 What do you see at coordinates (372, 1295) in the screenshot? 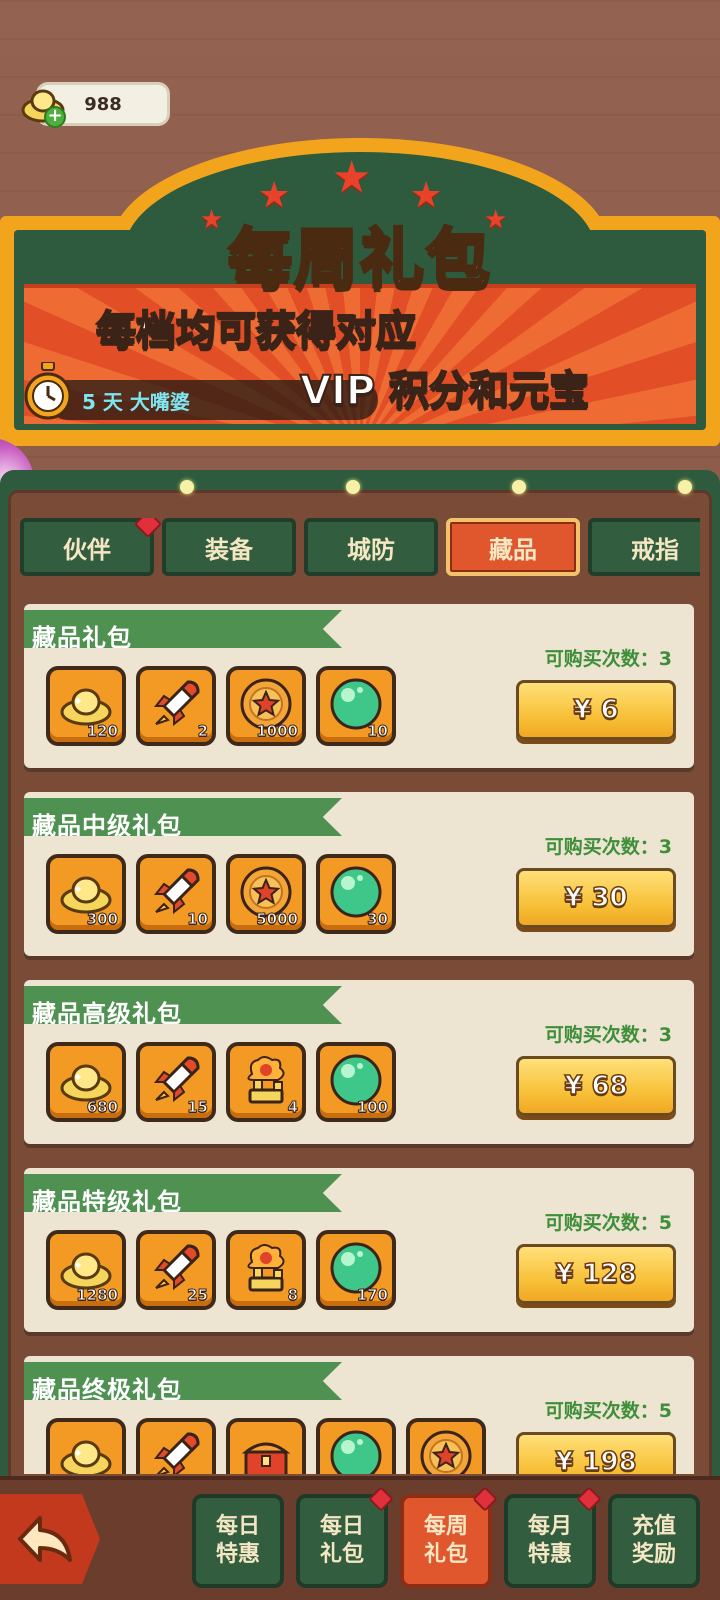
I see `item-quantity: 170` at bounding box center [372, 1295].